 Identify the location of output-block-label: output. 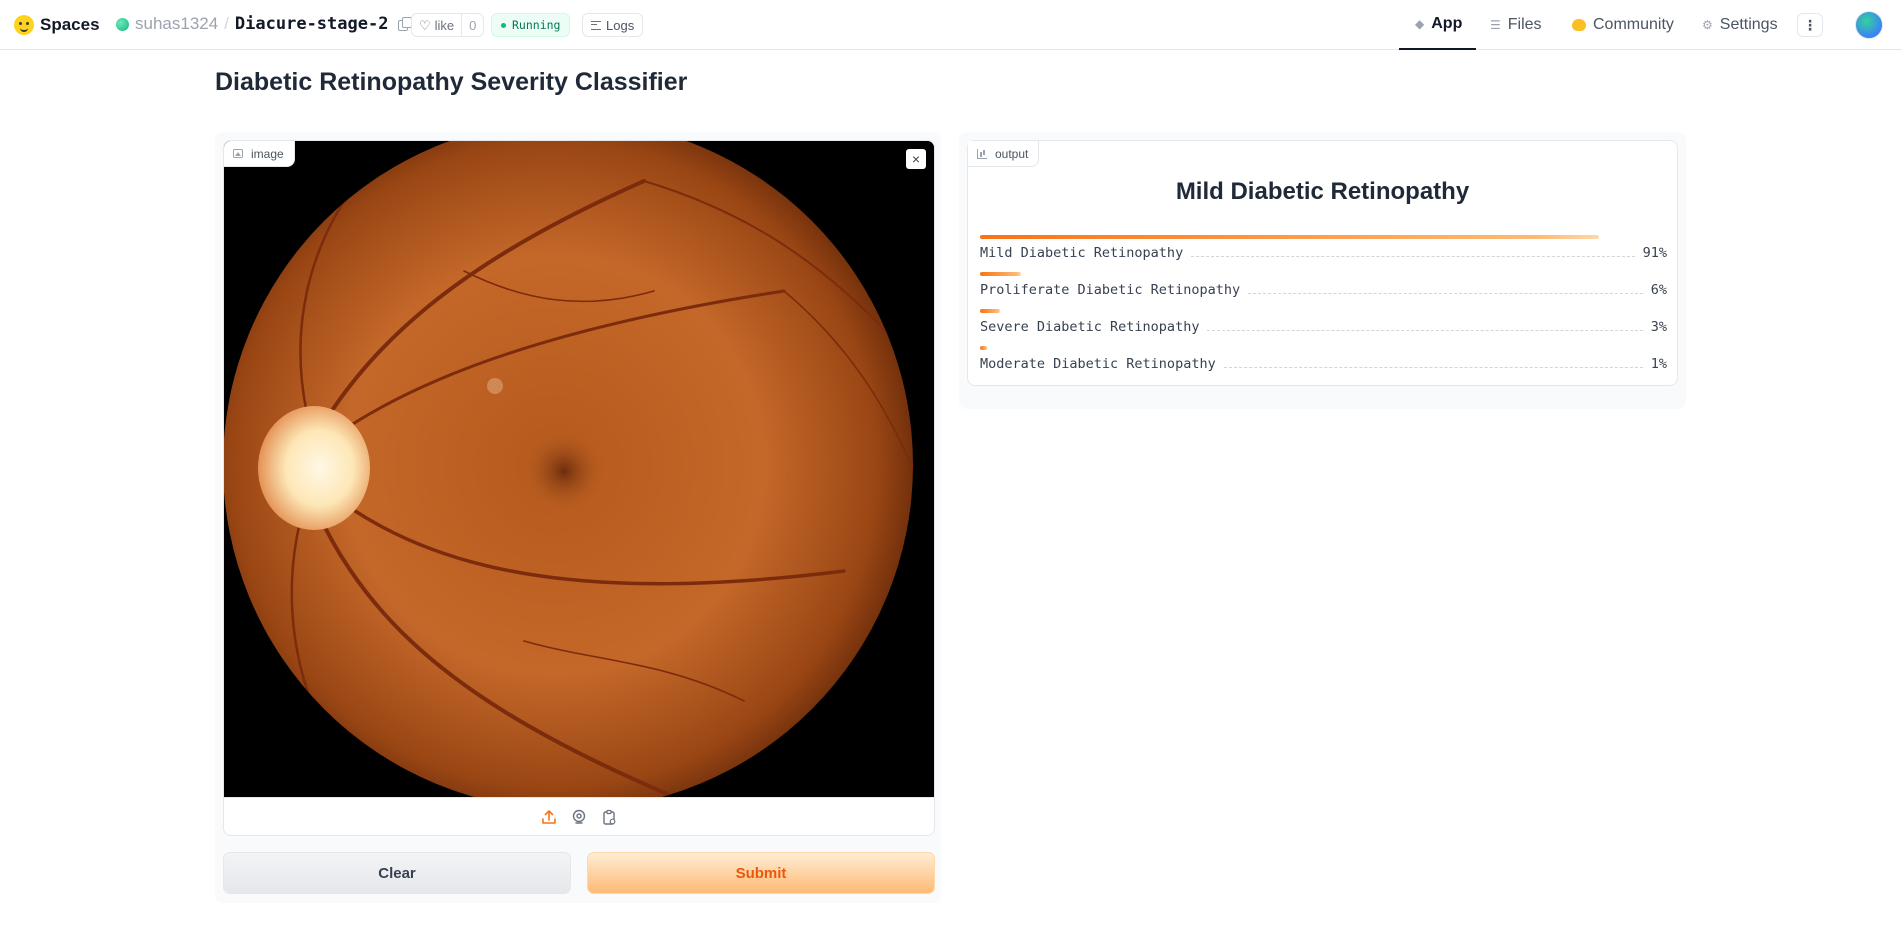
(1004, 154).